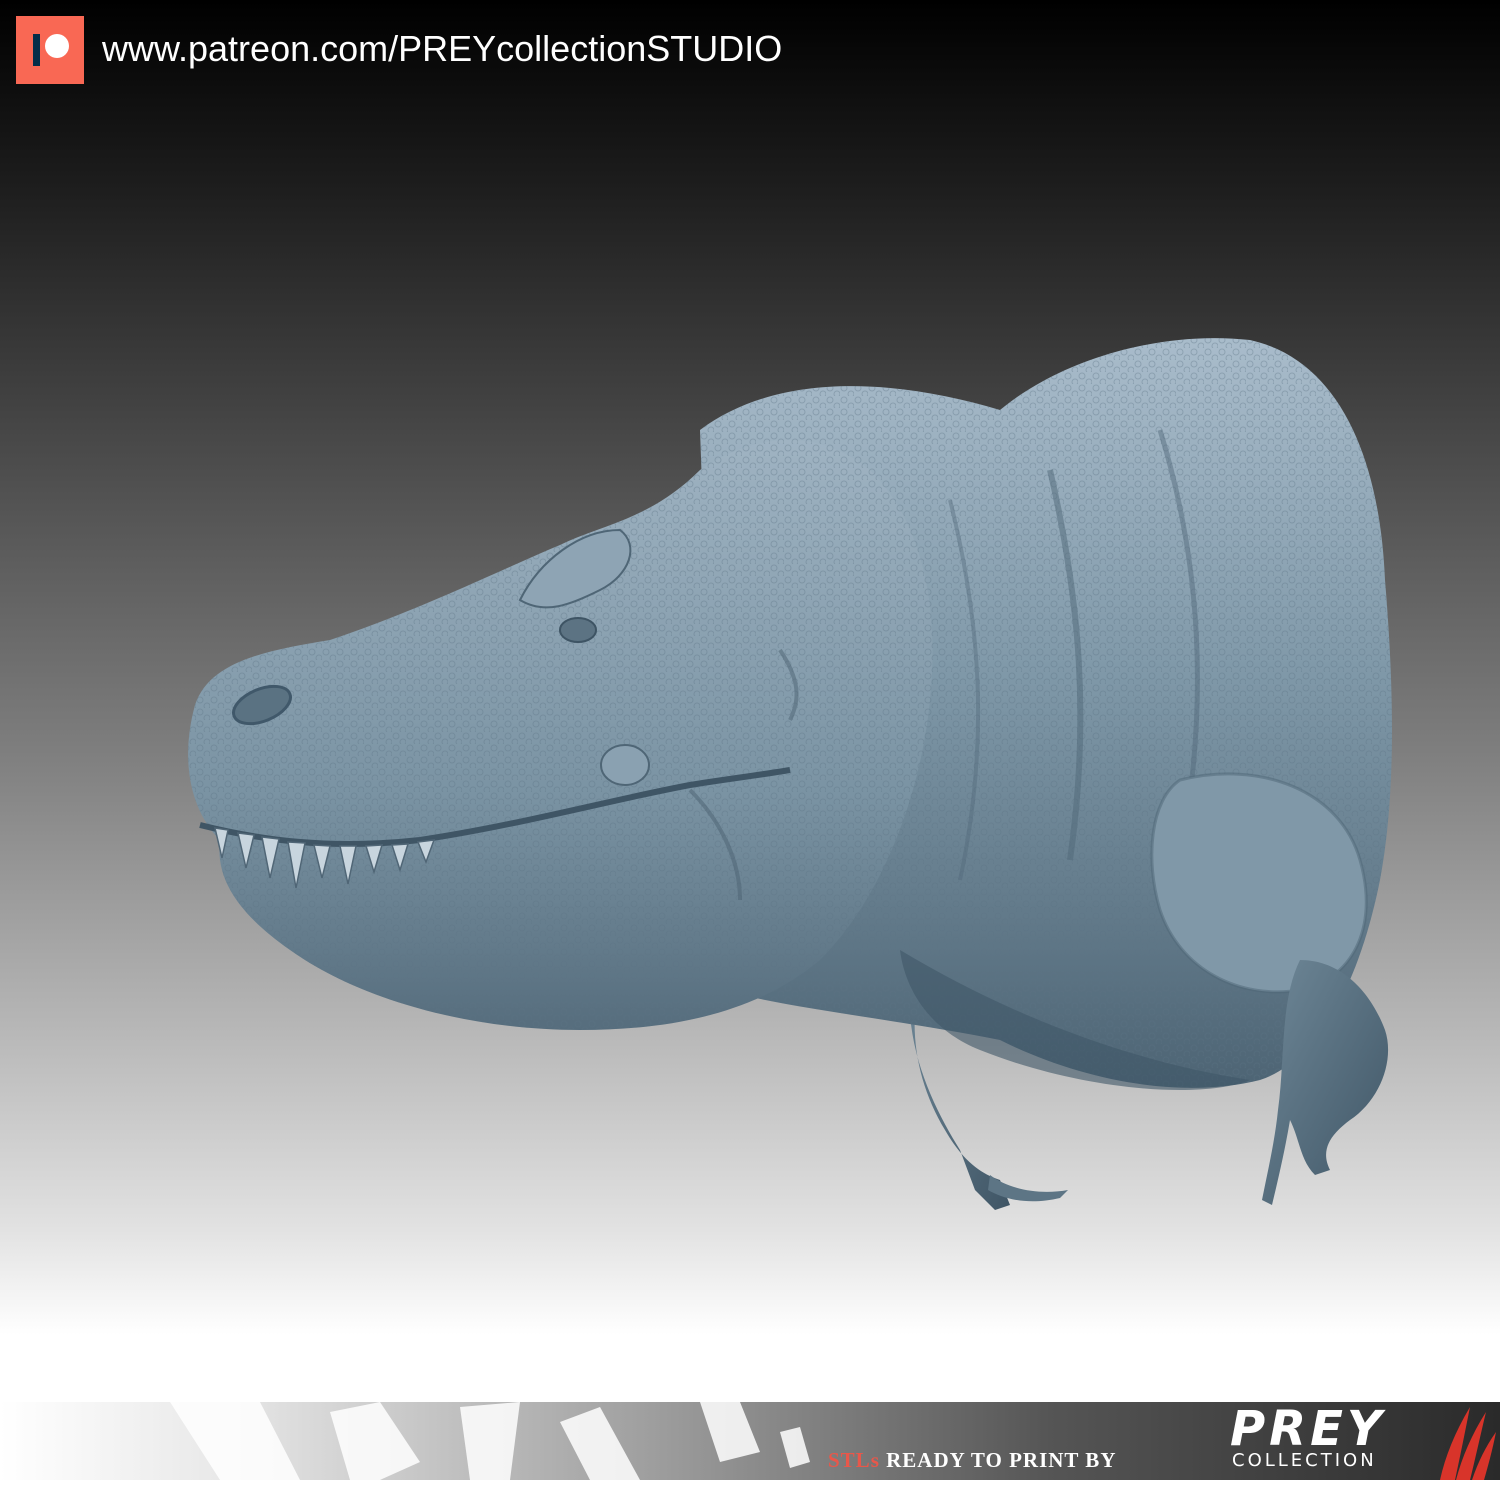 This screenshot has height=1500, width=1500. Describe the element at coordinates (1304, 1460) in the screenshot. I see `collection-logo: COLLECTION` at that location.